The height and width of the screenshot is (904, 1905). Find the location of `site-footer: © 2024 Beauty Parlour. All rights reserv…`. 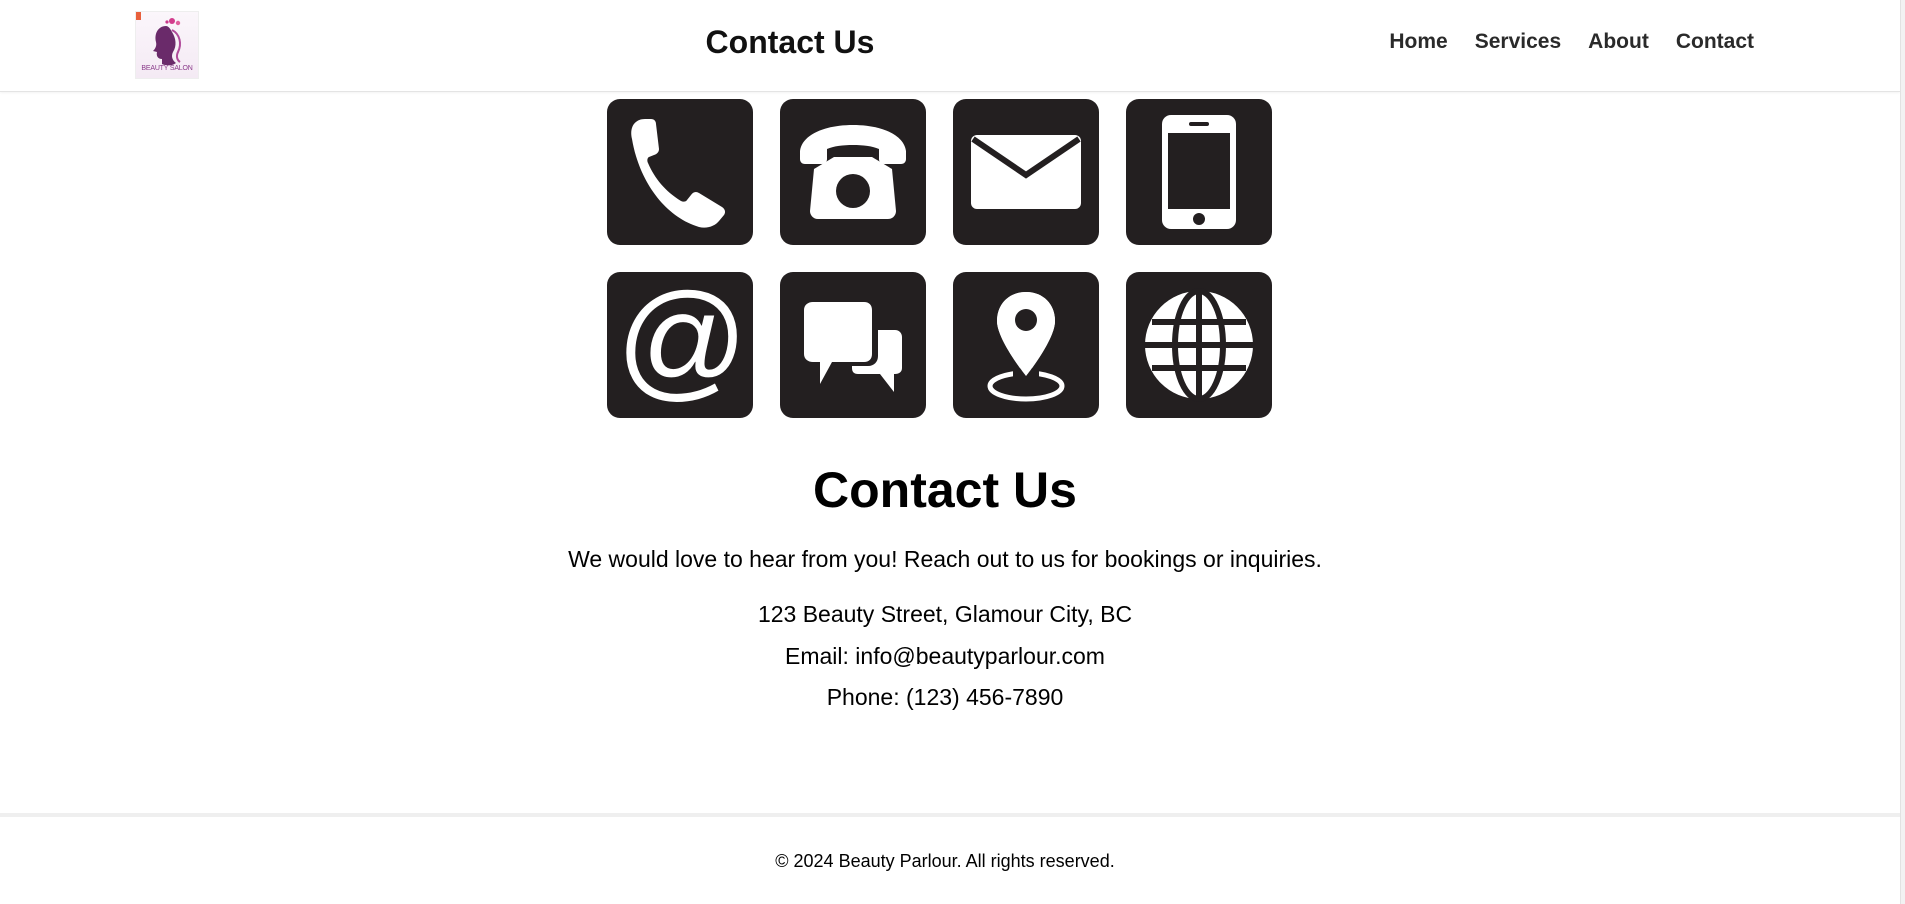

site-footer: © 2024 Beauty Parlour. All rights reserv… is located at coordinates (950, 858).